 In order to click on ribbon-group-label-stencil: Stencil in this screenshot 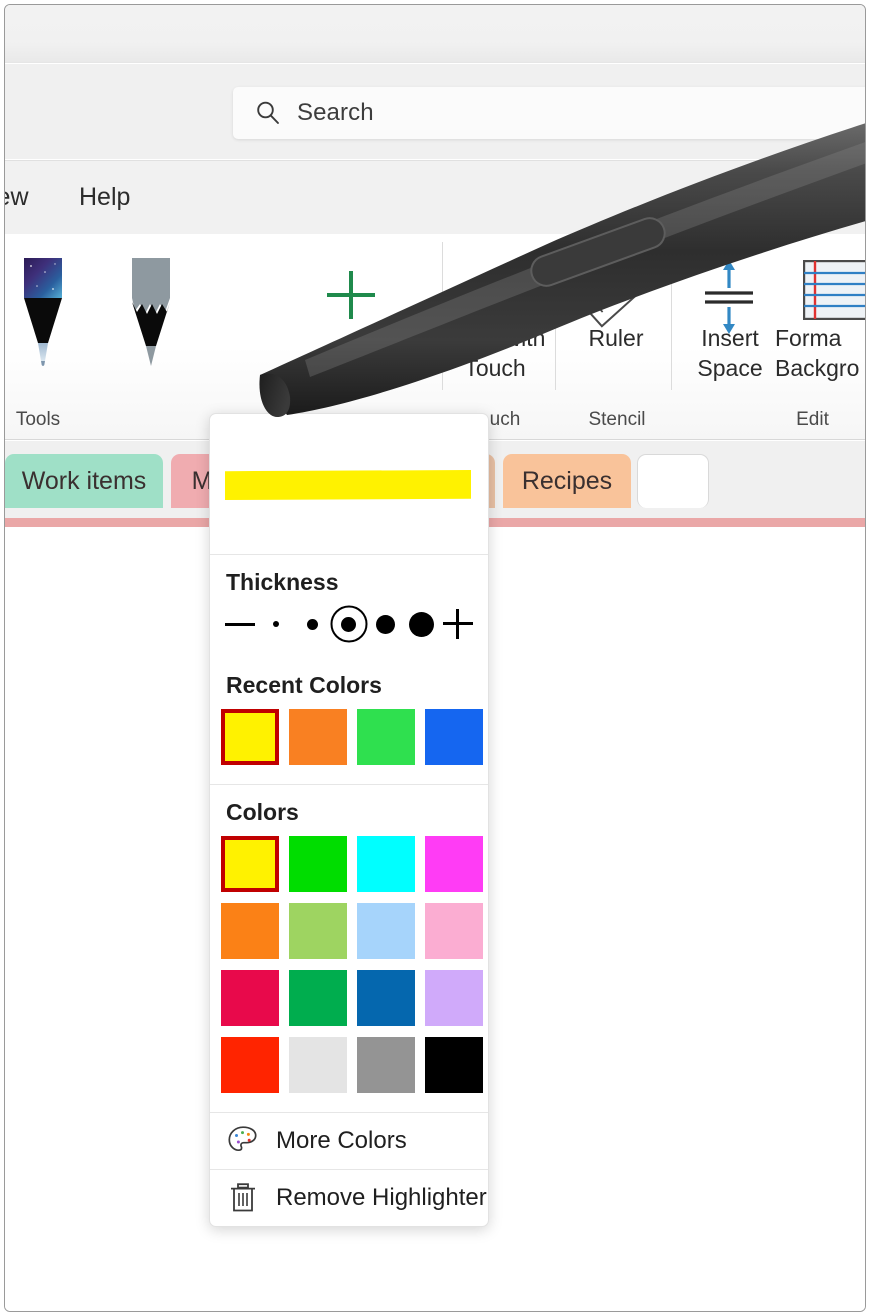, I will do `click(617, 419)`.